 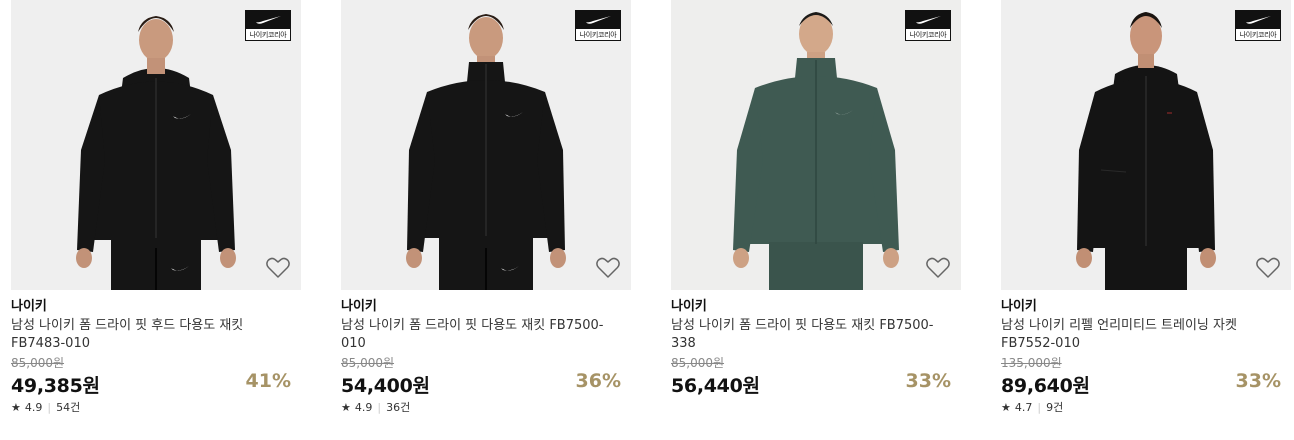 What do you see at coordinates (68, 408) in the screenshot?
I see `review-count: 54건` at bounding box center [68, 408].